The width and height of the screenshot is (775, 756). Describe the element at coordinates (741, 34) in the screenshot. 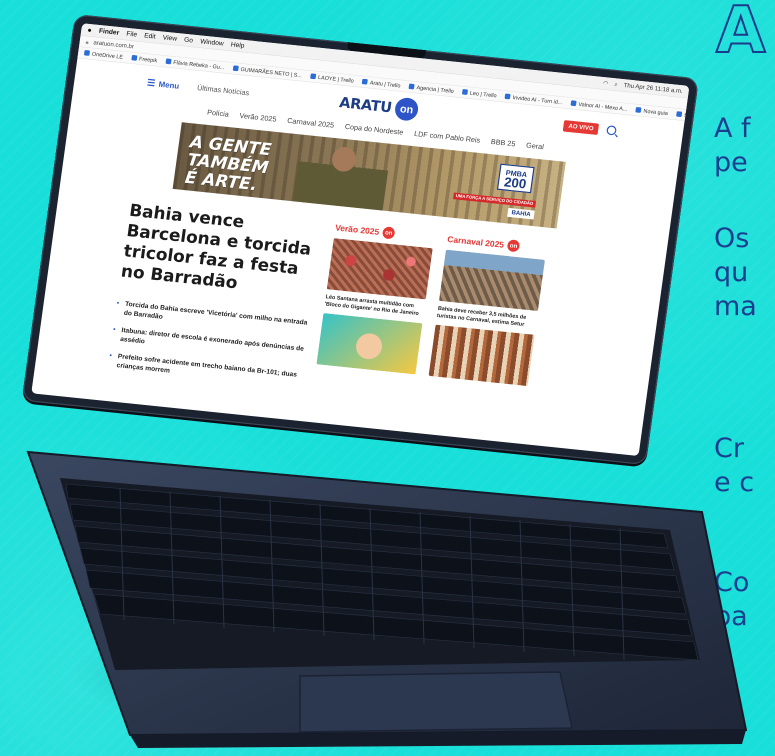

I see `side-title: A` at that location.